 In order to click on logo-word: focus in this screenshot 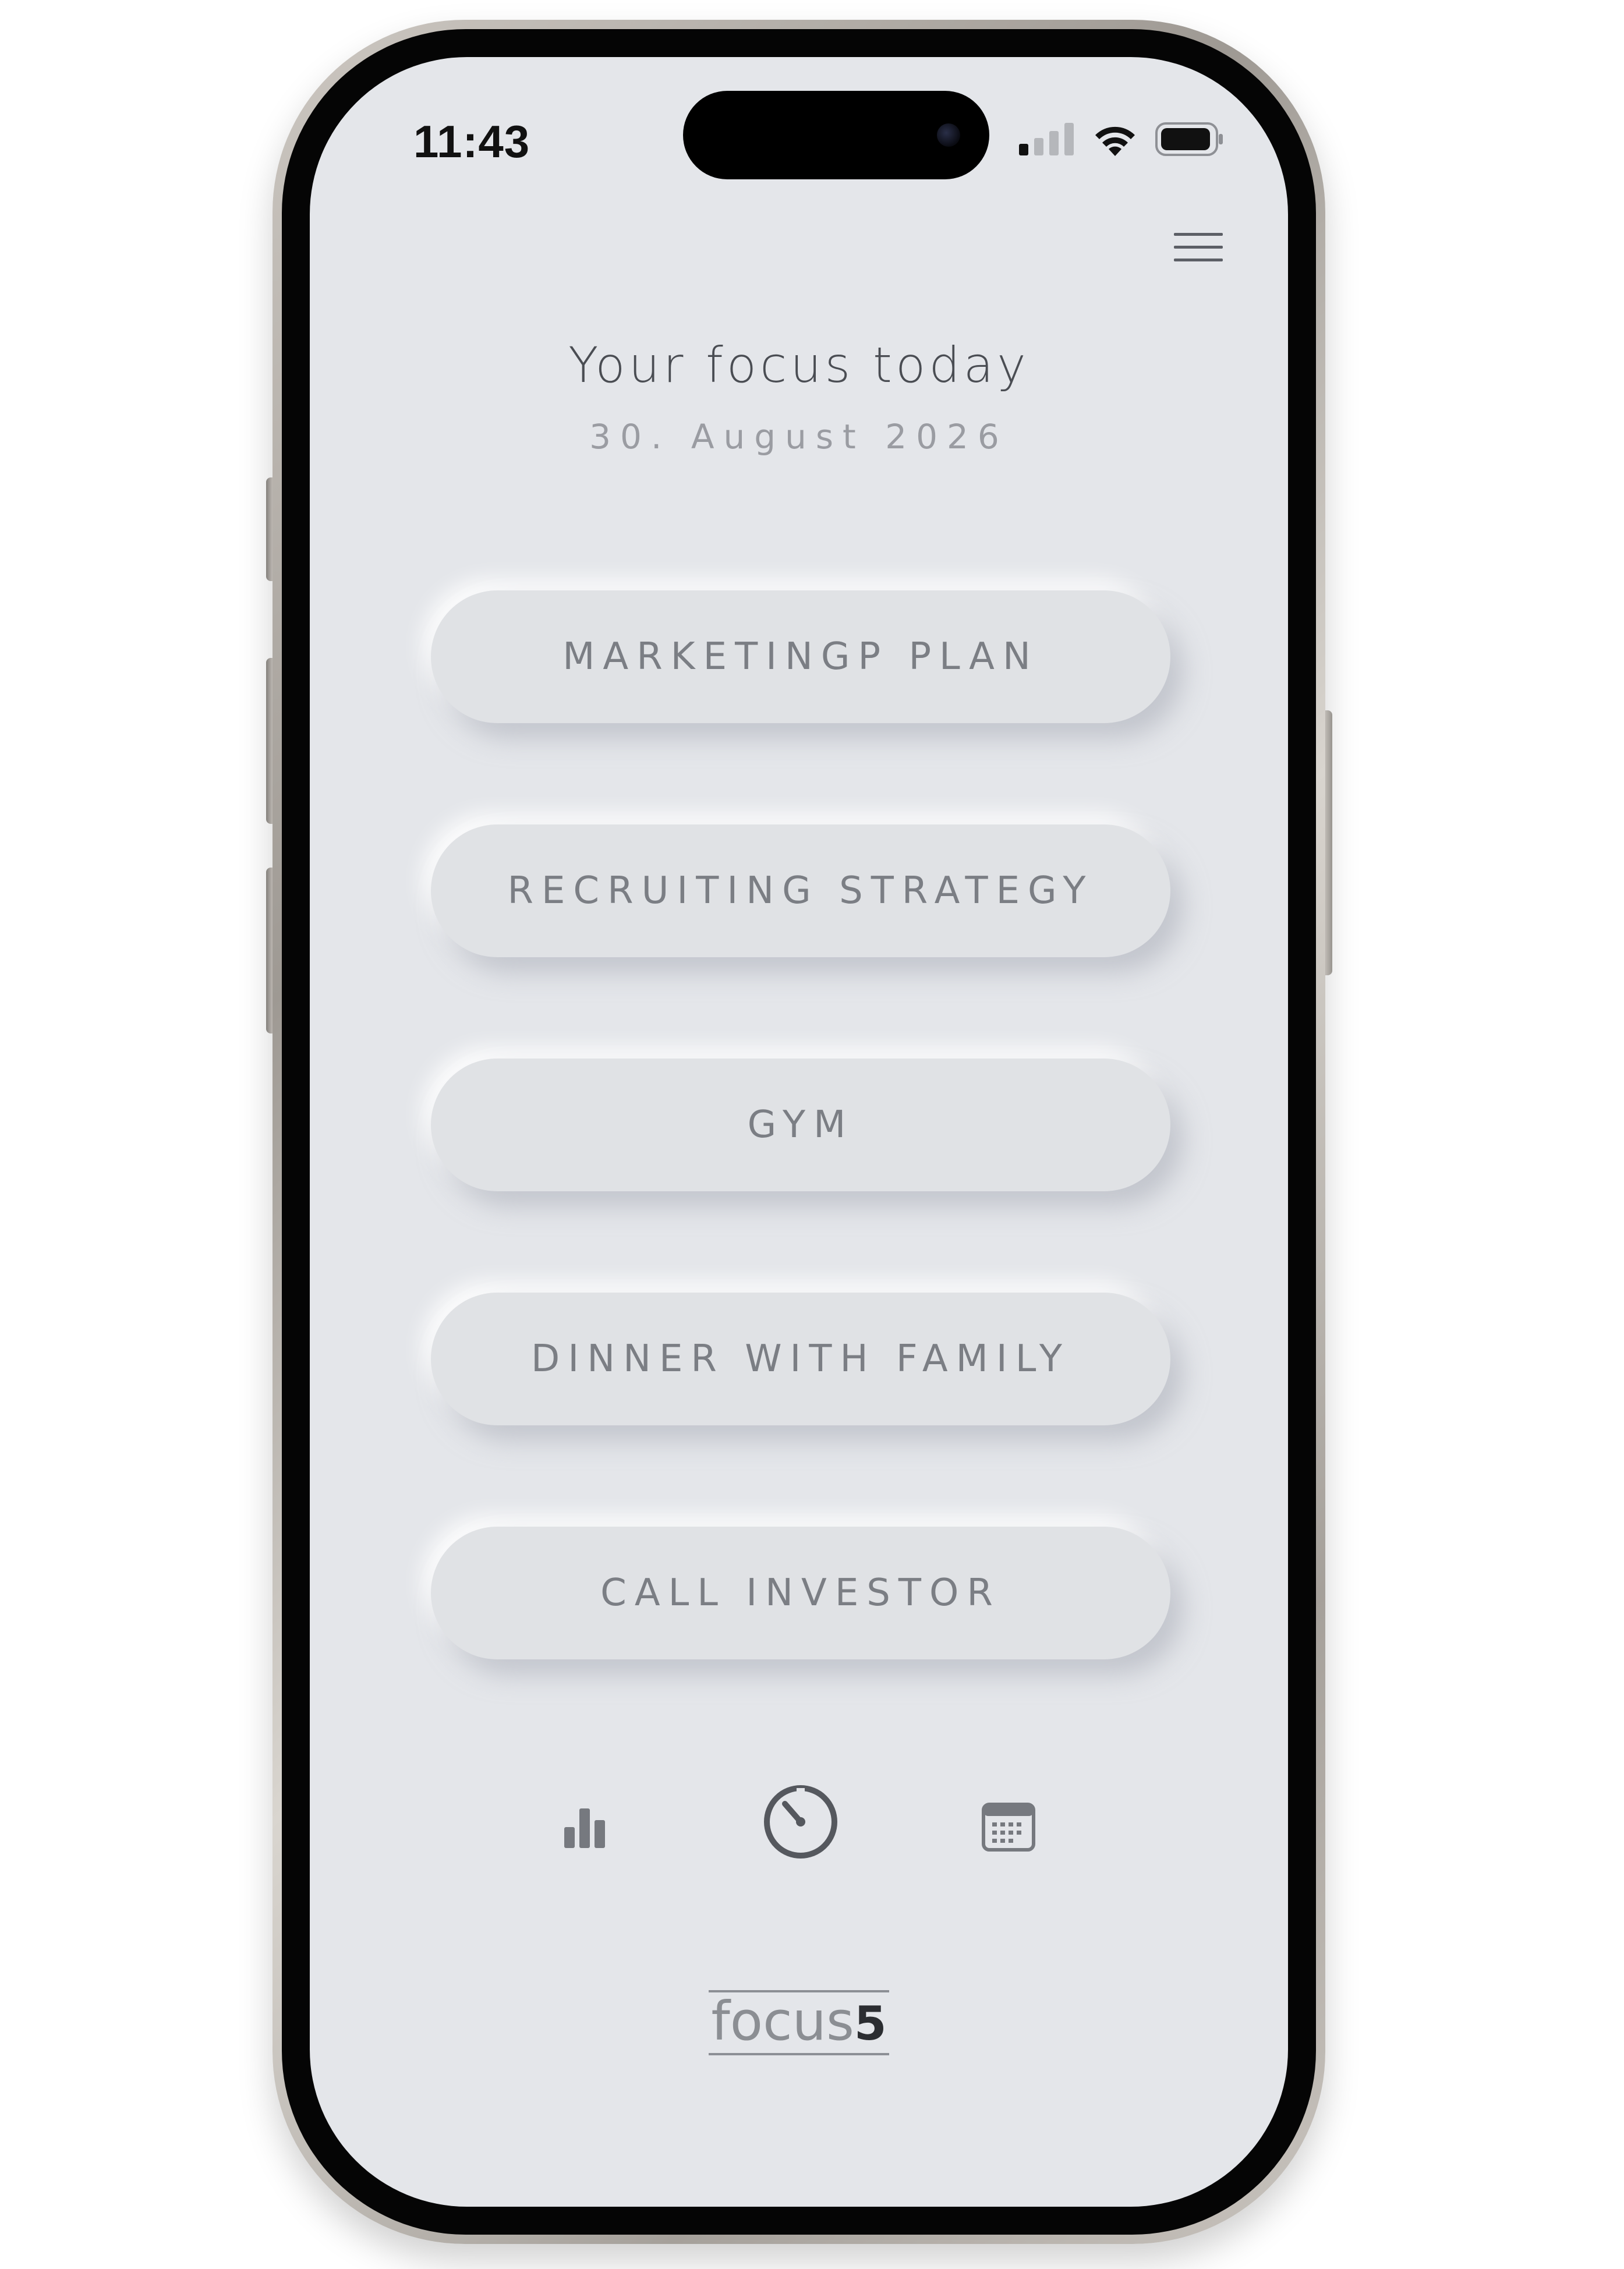, I will do `click(782, 2021)`.